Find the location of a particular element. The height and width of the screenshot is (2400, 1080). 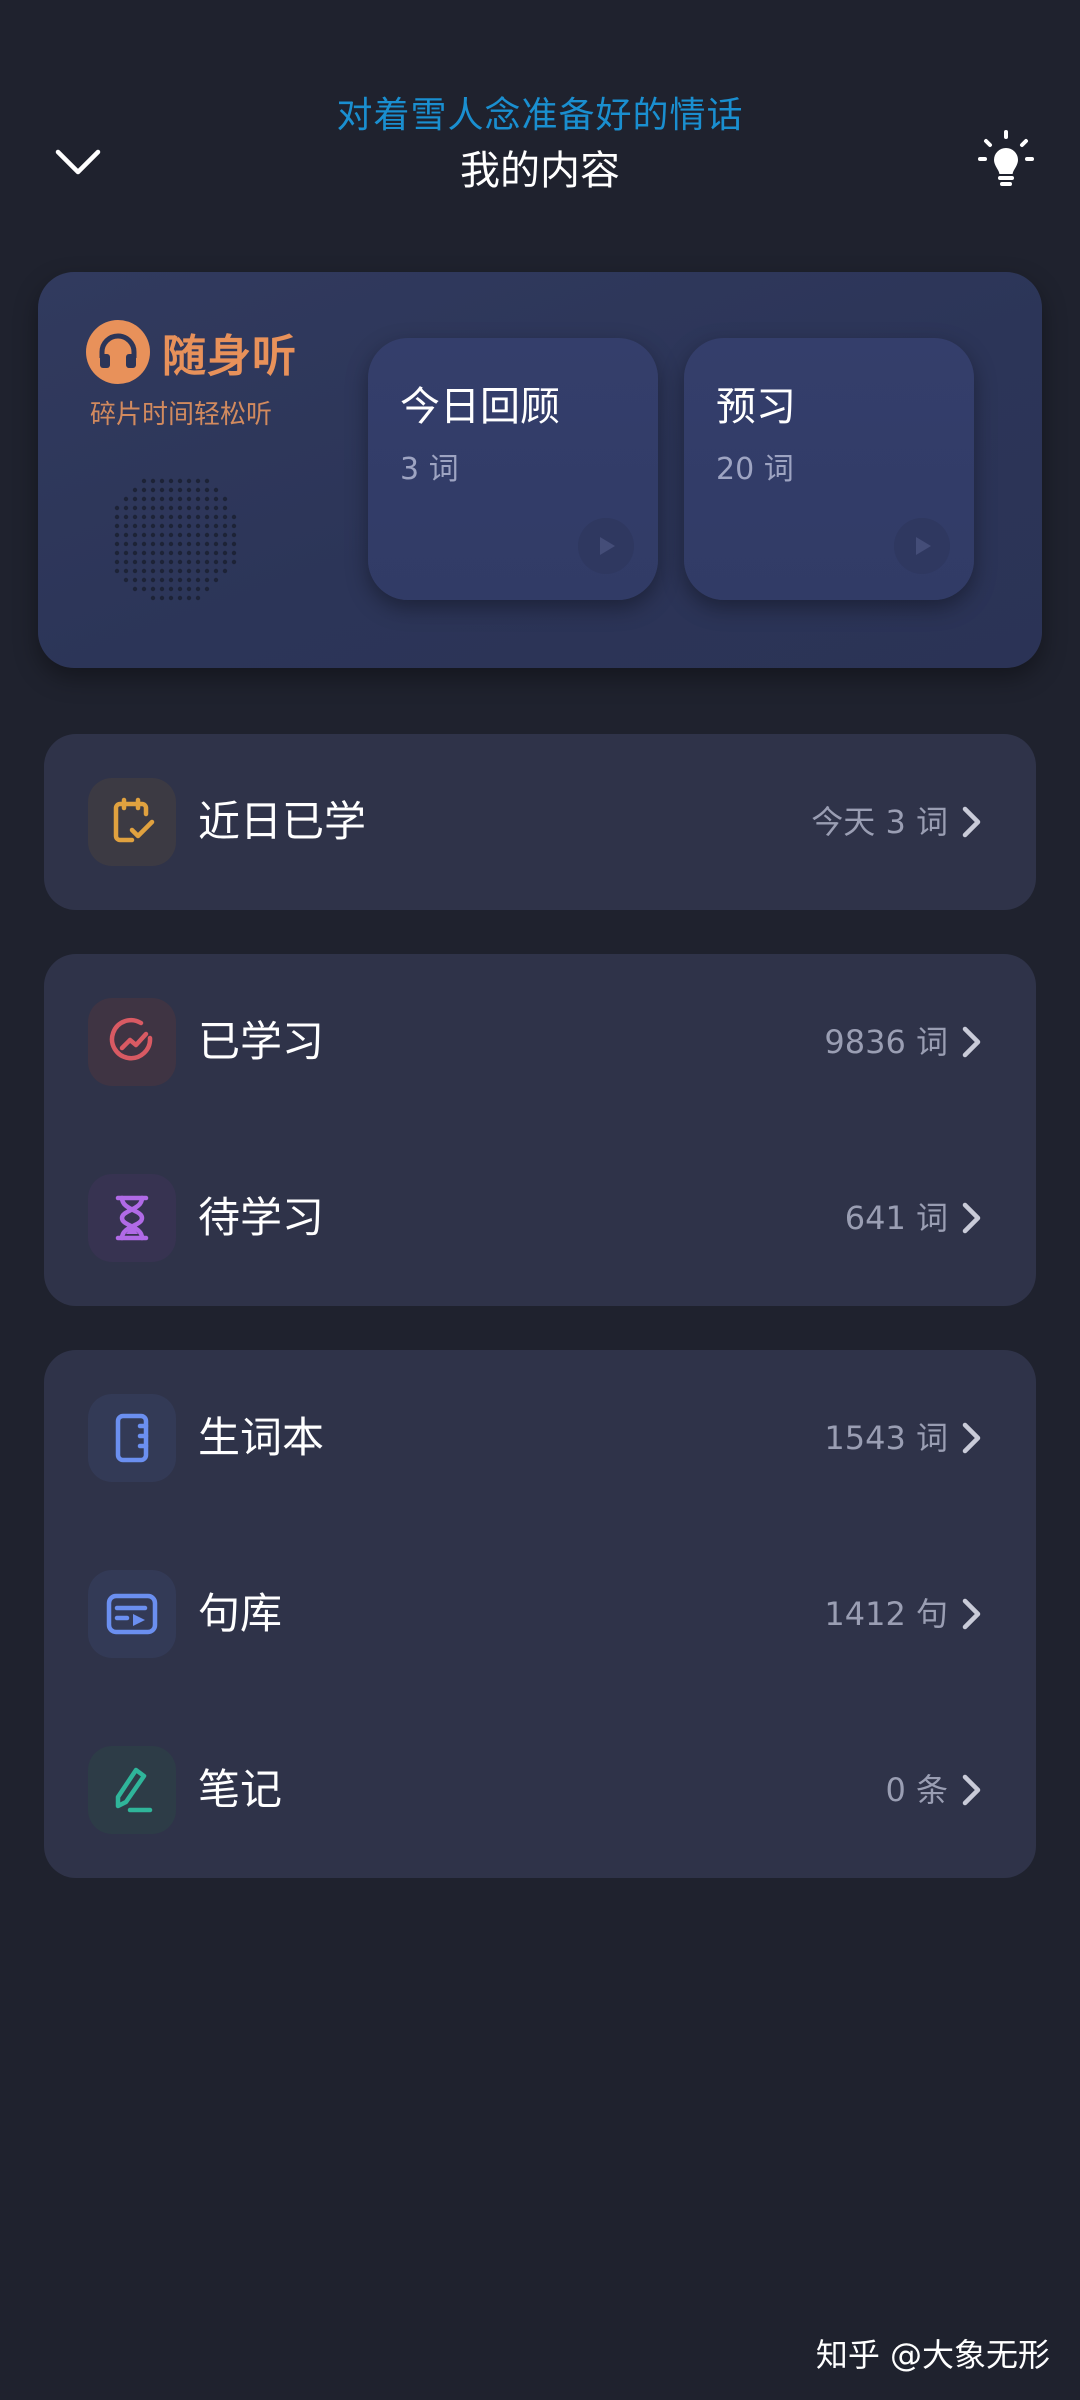

row-label: 生词本 is located at coordinates (261, 1437).